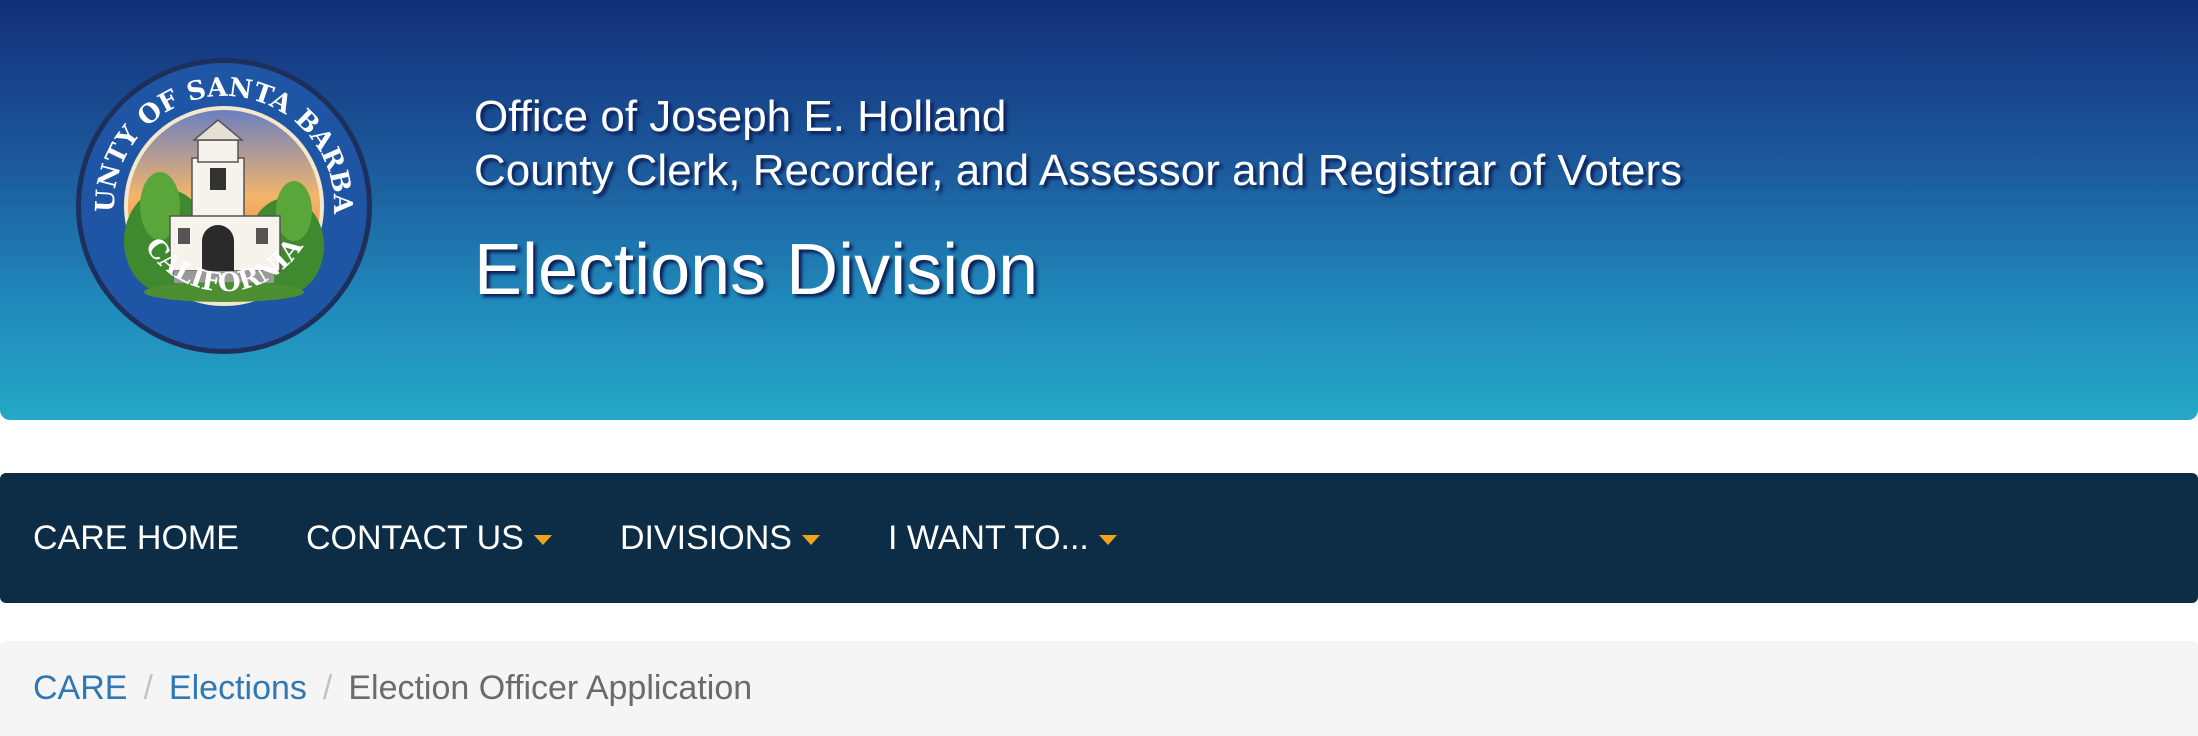 The width and height of the screenshot is (2198, 736). I want to click on breadcrumb-link-elections: Elections, so click(238, 688).